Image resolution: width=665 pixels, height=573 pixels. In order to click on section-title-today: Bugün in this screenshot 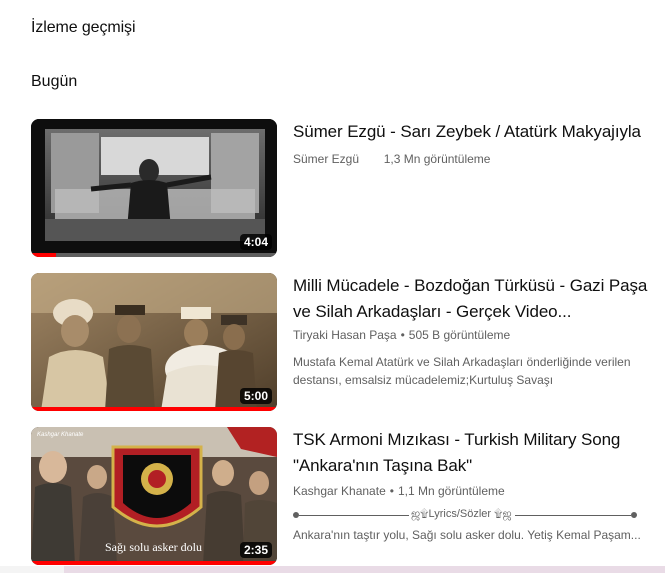, I will do `click(54, 81)`.